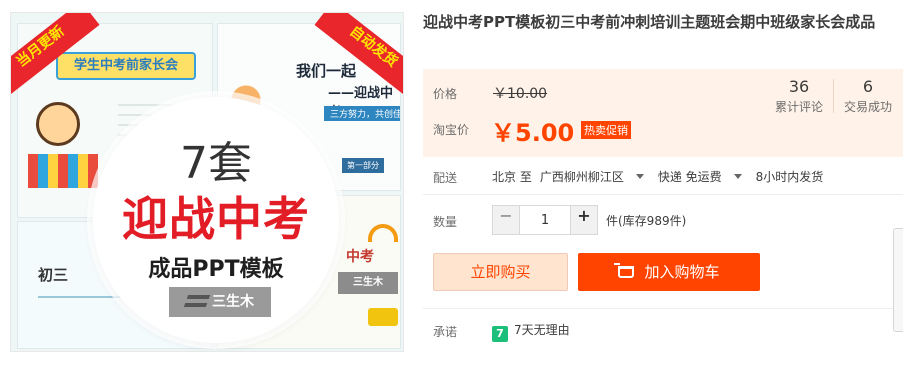  Describe the element at coordinates (362, 113) in the screenshot. I see `slide-2-tagline: 三方努力，共创佳绩` at that location.